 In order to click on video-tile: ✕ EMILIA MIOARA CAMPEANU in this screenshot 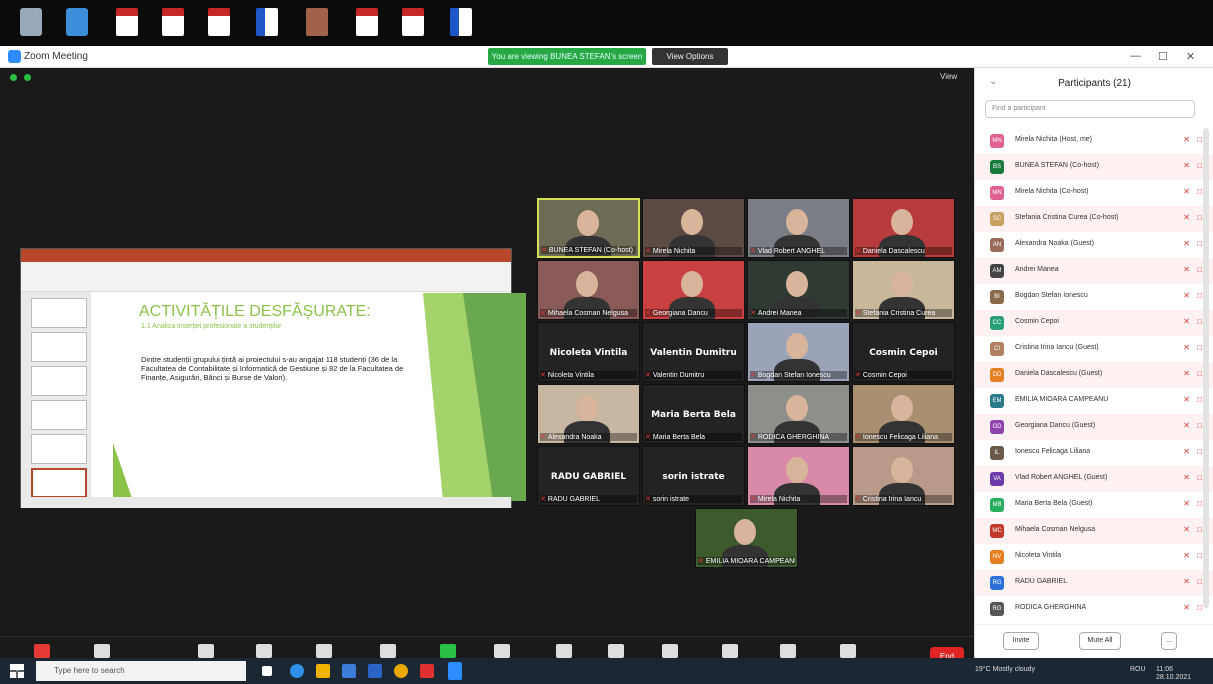, I will do `click(746, 538)`.